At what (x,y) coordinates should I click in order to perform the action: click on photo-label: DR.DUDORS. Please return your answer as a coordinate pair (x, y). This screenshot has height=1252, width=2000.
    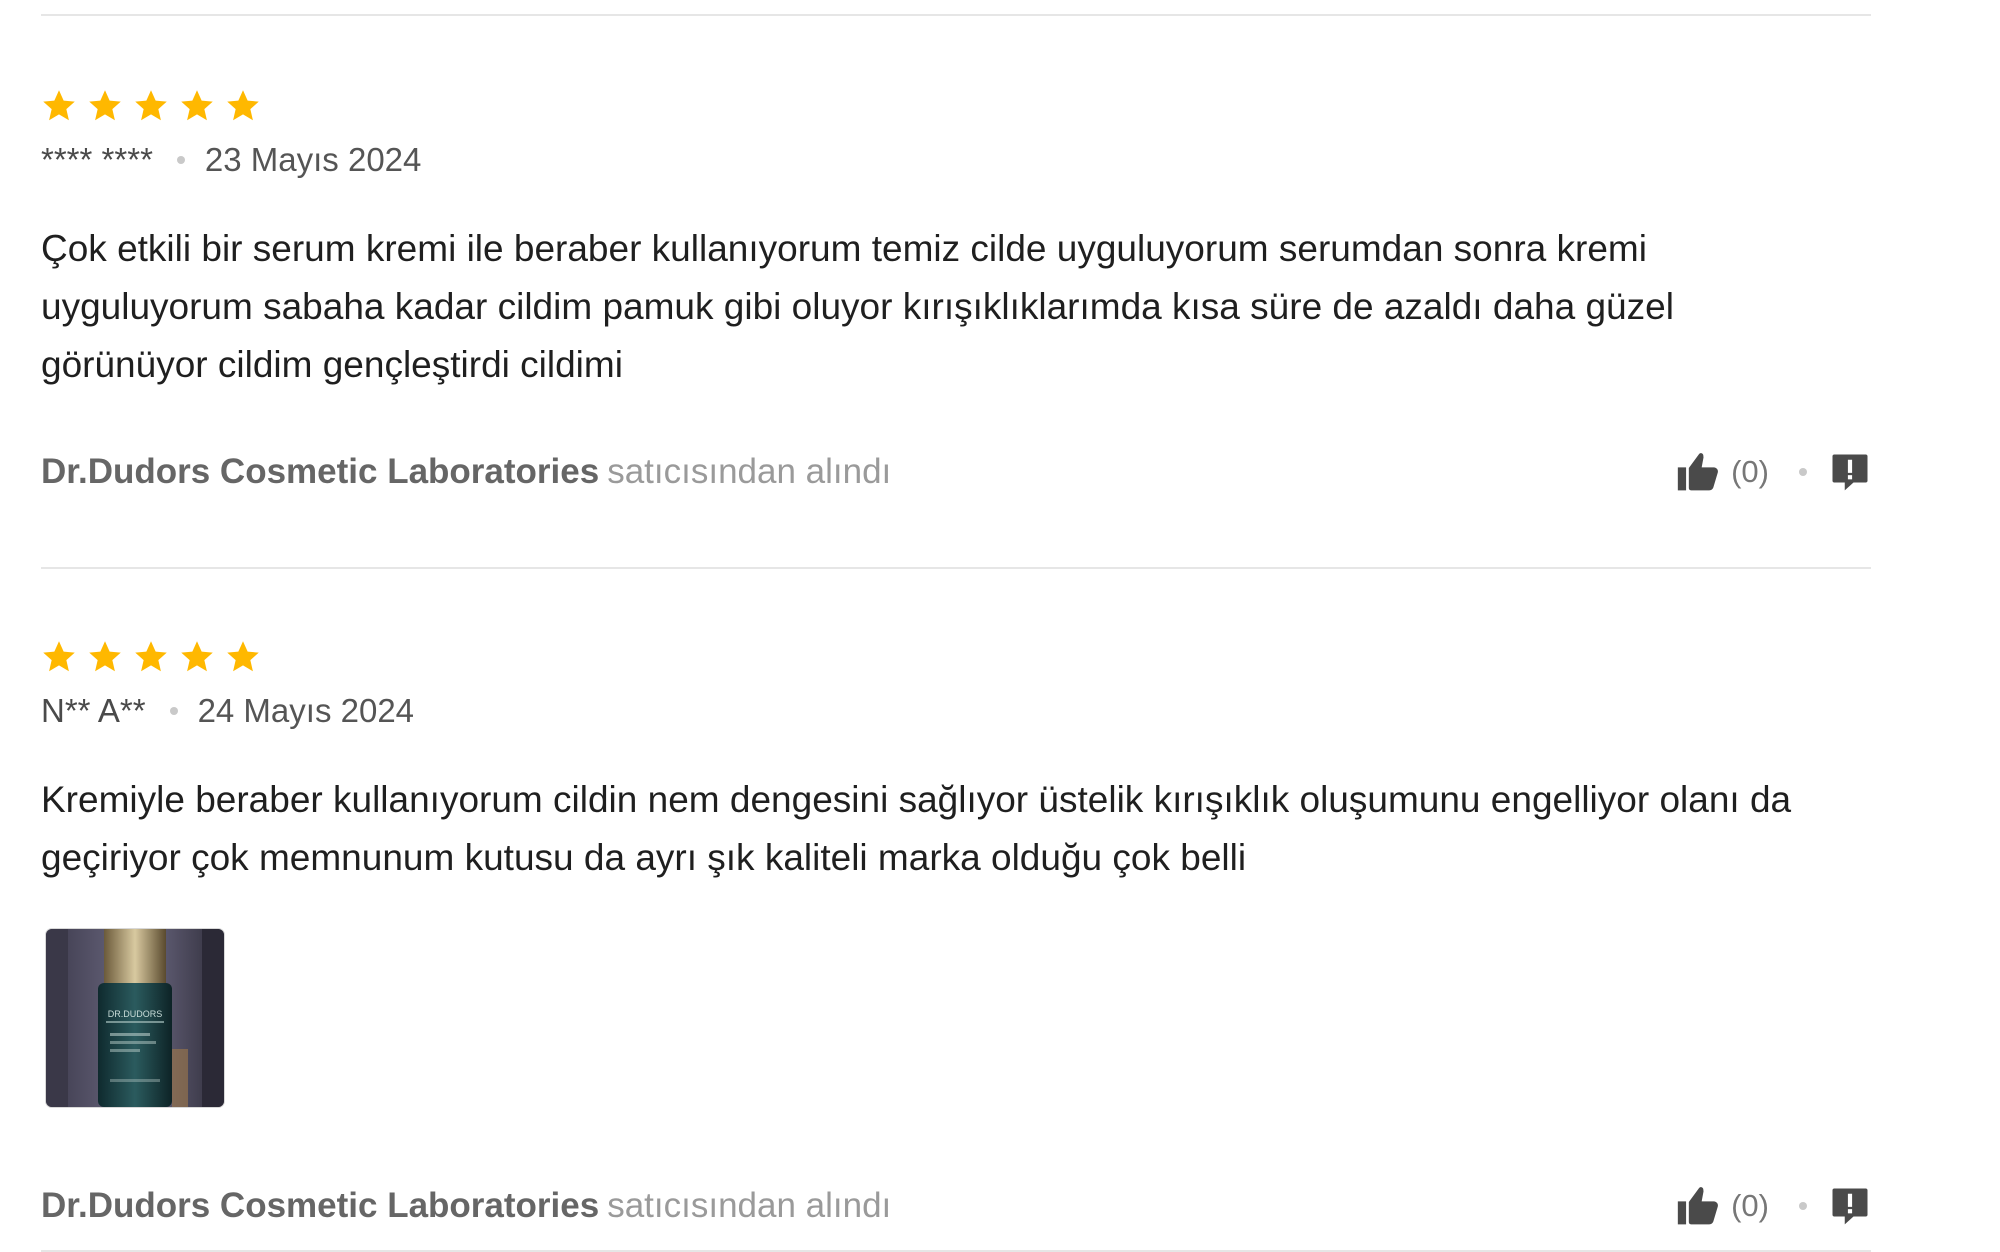
    Looking at the image, I should click on (135, 1014).